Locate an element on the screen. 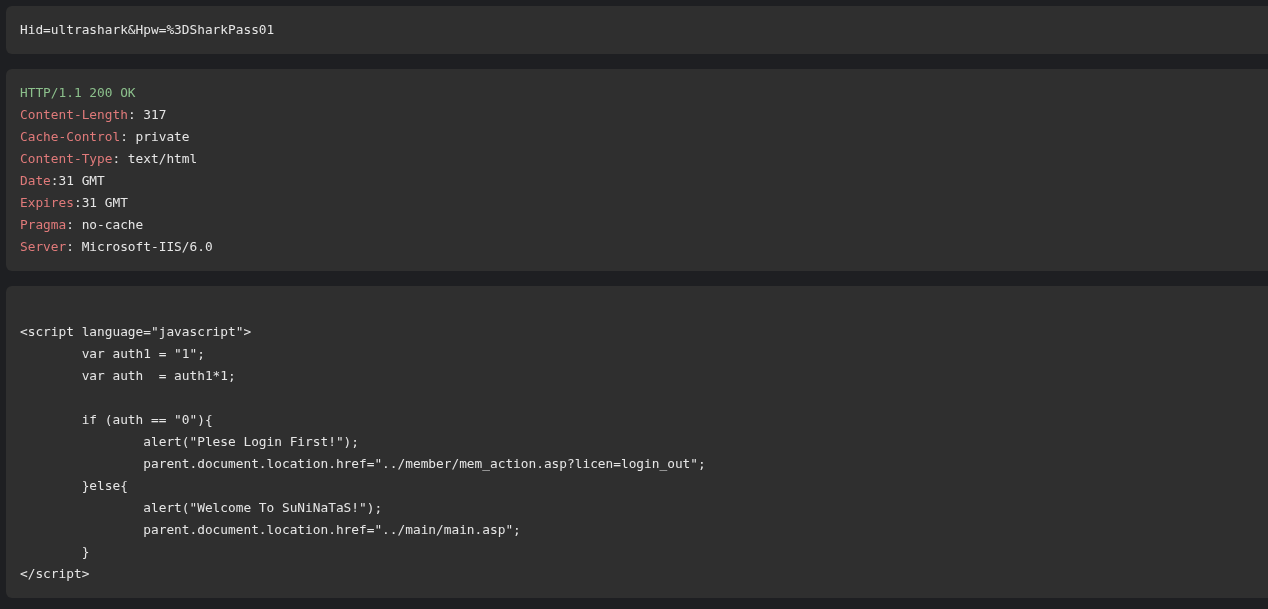 This screenshot has height=609, width=1268. code-line: if (auth == "0"){ is located at coordinates (146, 420).